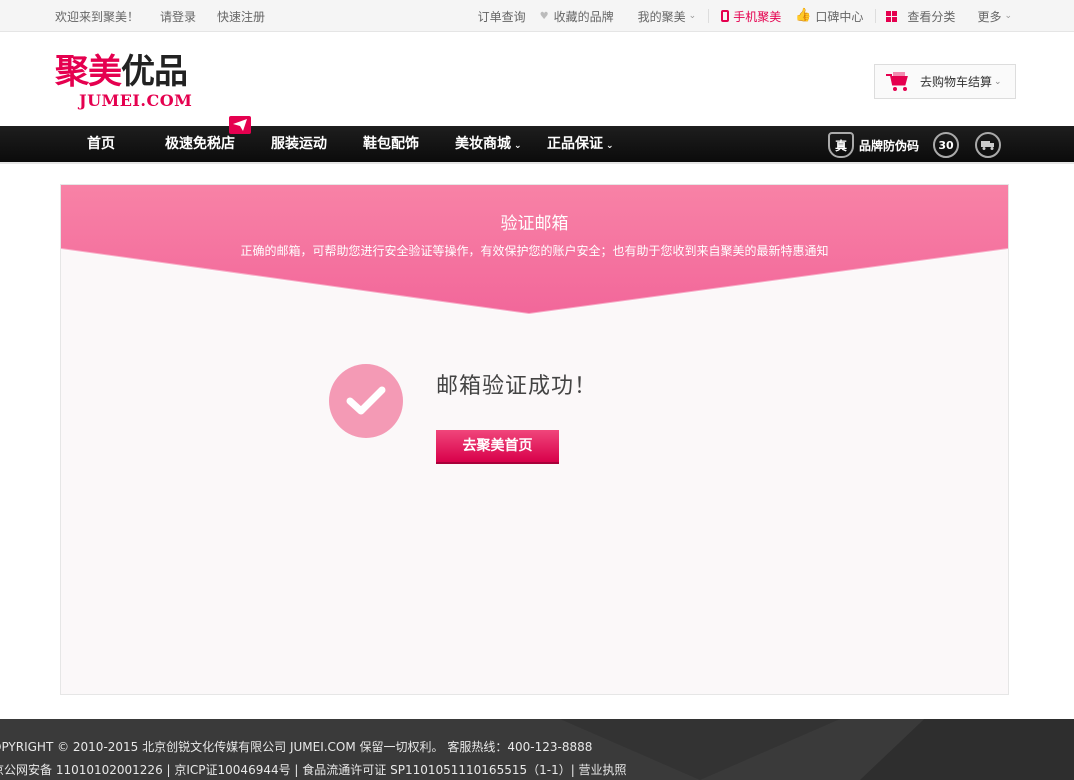  What do you see at coordinates (299, 144) in the screenshot?
I see `nav-apparel: 服装运动` at bounding box center [299, 144].